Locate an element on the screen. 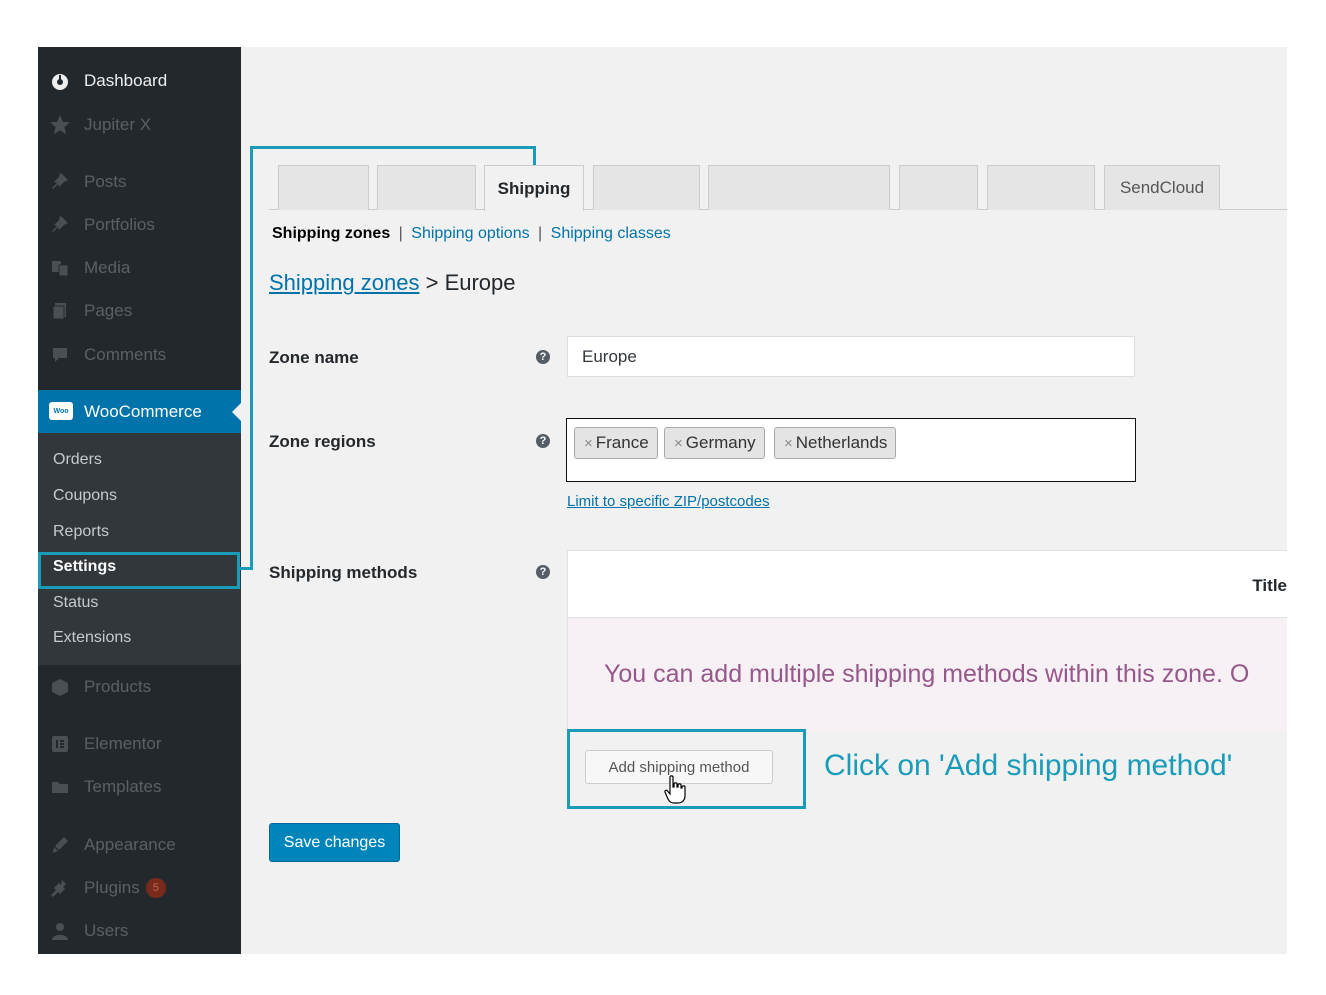  breadcrumb-current: Europe is located at coordinates (480, 282).